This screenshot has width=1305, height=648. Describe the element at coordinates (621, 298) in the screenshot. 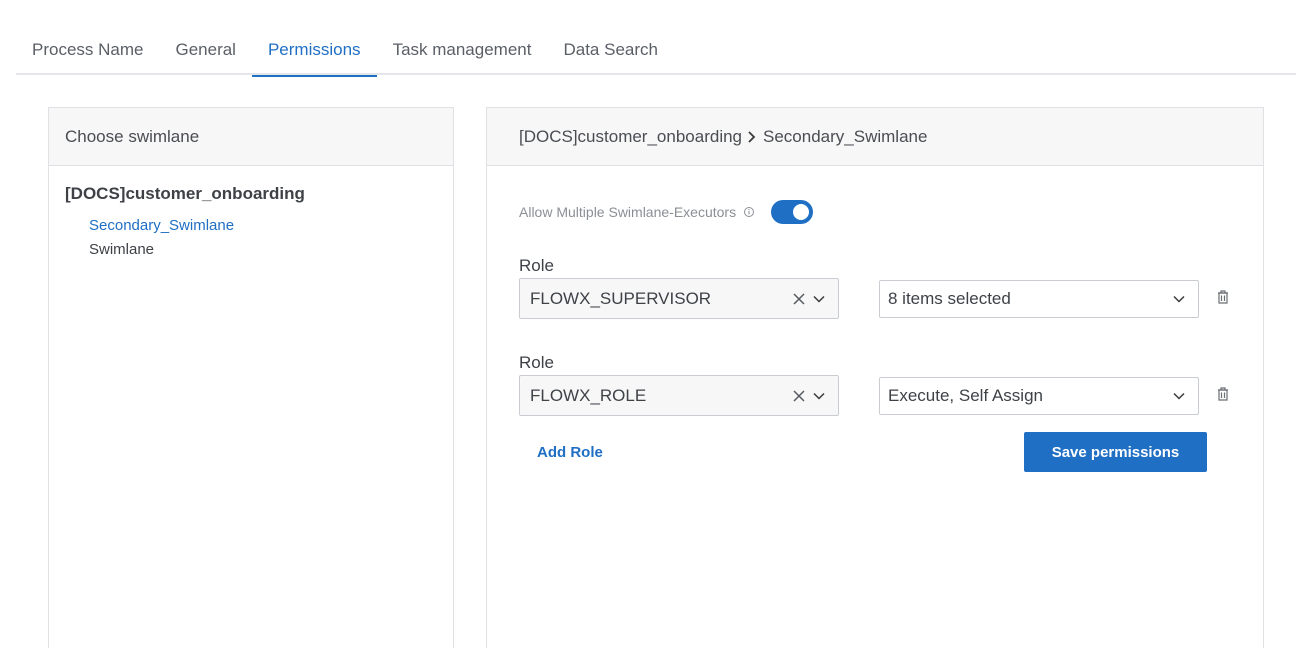

I see `role-select-value: FLOWX_SUPERVISOR` at that location.